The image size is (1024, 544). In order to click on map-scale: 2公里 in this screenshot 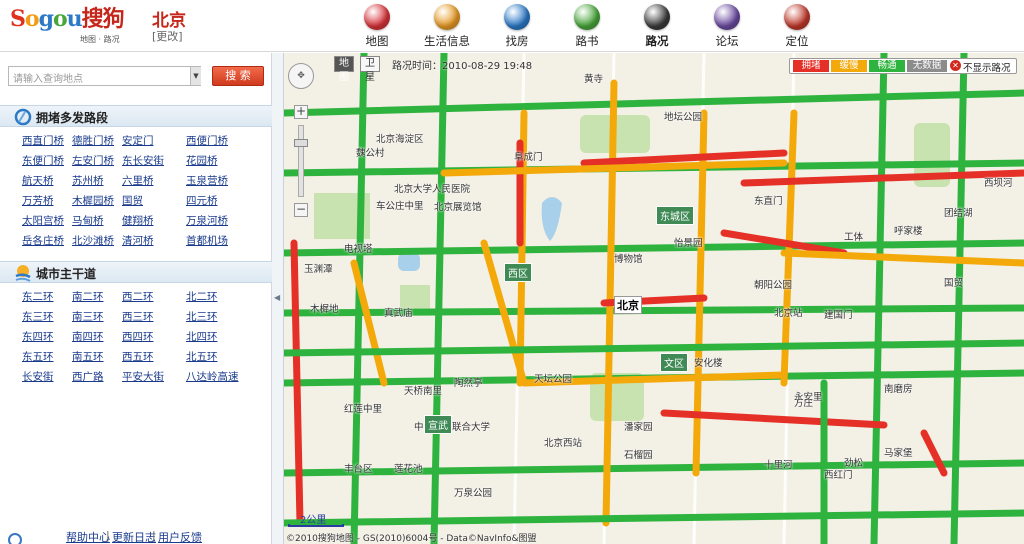, I will do `click(318, 519)`.